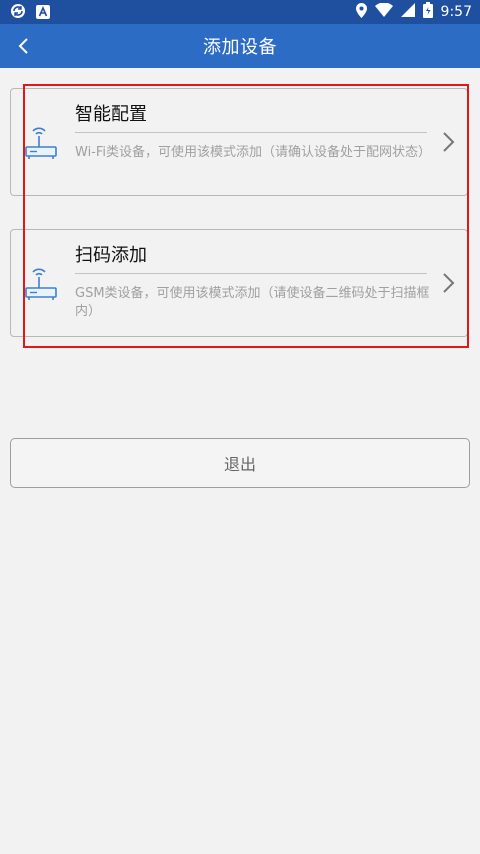 The width and height of the screenshot is (480, 854). What do you see at coordinates (111, 114) in the screenshot?
I see `option-title: 智能配置` at bounding box center [111, 114].